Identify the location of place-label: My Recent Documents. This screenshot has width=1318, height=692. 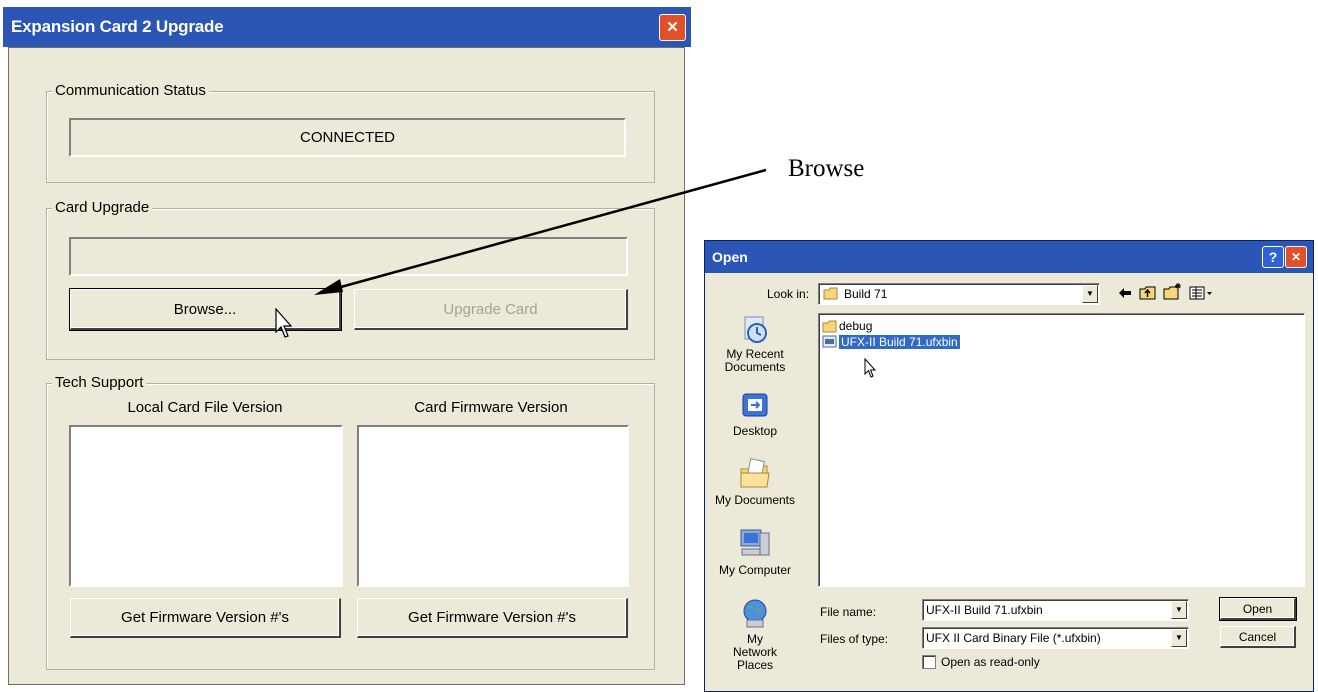
(755, 360).